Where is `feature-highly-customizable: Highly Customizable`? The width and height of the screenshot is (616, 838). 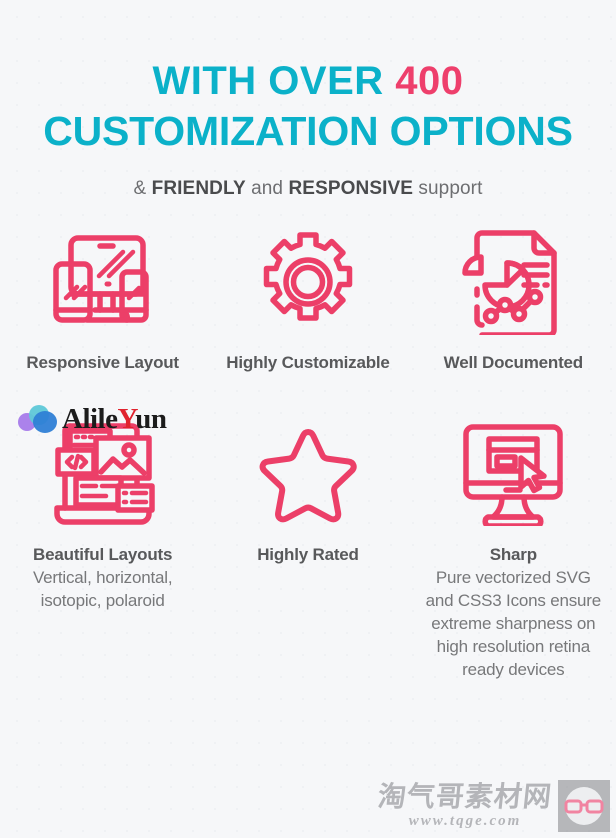 feature-highly-customizable: Highly Customizable is located at coordinates (307, 300).